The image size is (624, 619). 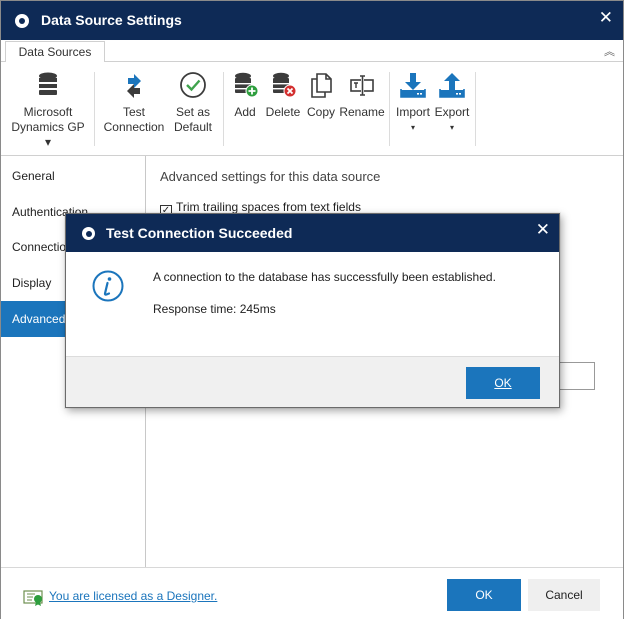 I want to click on add-data-source-button: Add, so click(x=245, y=95).